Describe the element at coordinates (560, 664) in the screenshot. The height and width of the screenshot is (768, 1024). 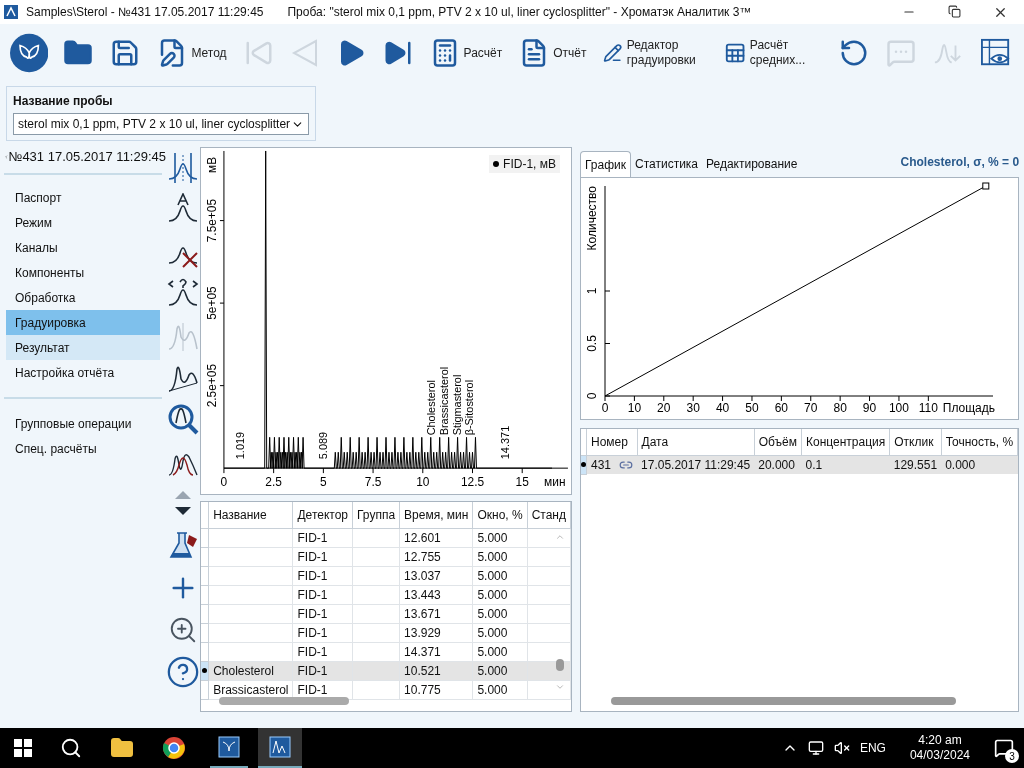
I see `scroll-thumb` at that location.